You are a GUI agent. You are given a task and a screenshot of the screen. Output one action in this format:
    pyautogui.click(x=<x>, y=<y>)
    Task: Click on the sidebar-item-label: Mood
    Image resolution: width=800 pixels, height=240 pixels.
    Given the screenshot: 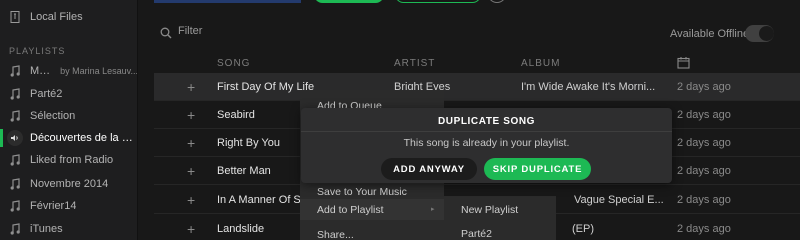 What is the action you would take?
    pyautogui.click(x=43, y=71)
    